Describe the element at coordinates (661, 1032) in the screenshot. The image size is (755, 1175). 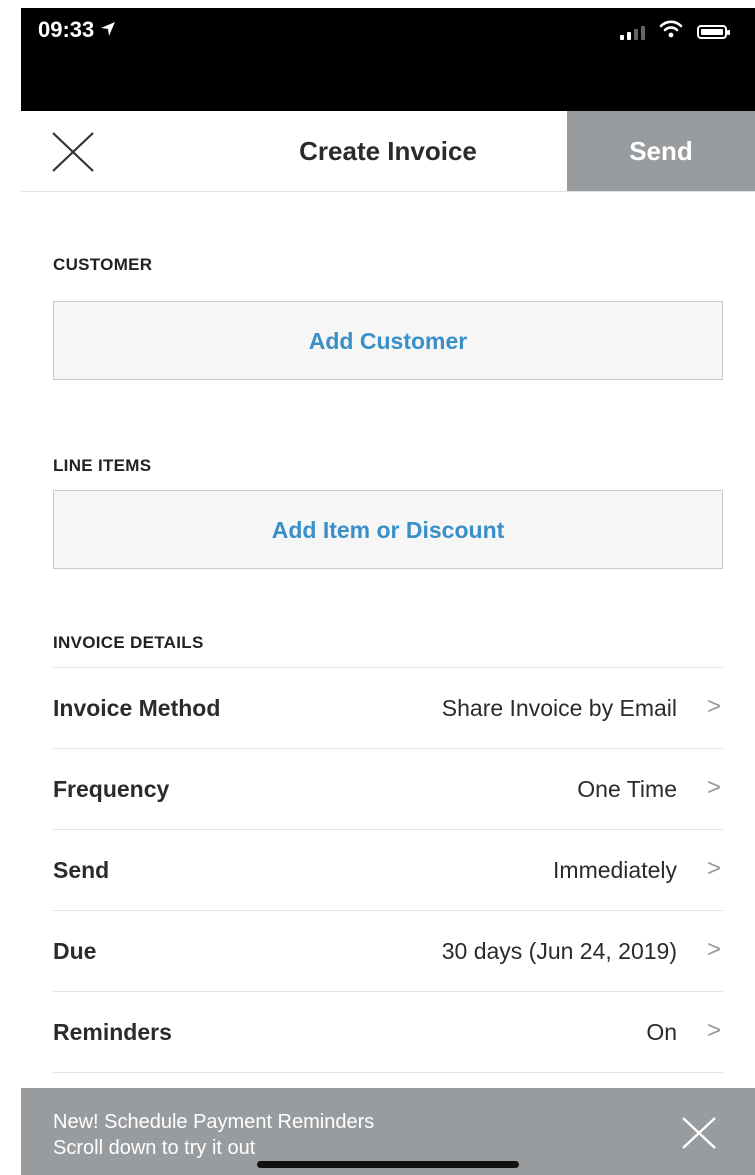
I see `row-value: On` at that location.